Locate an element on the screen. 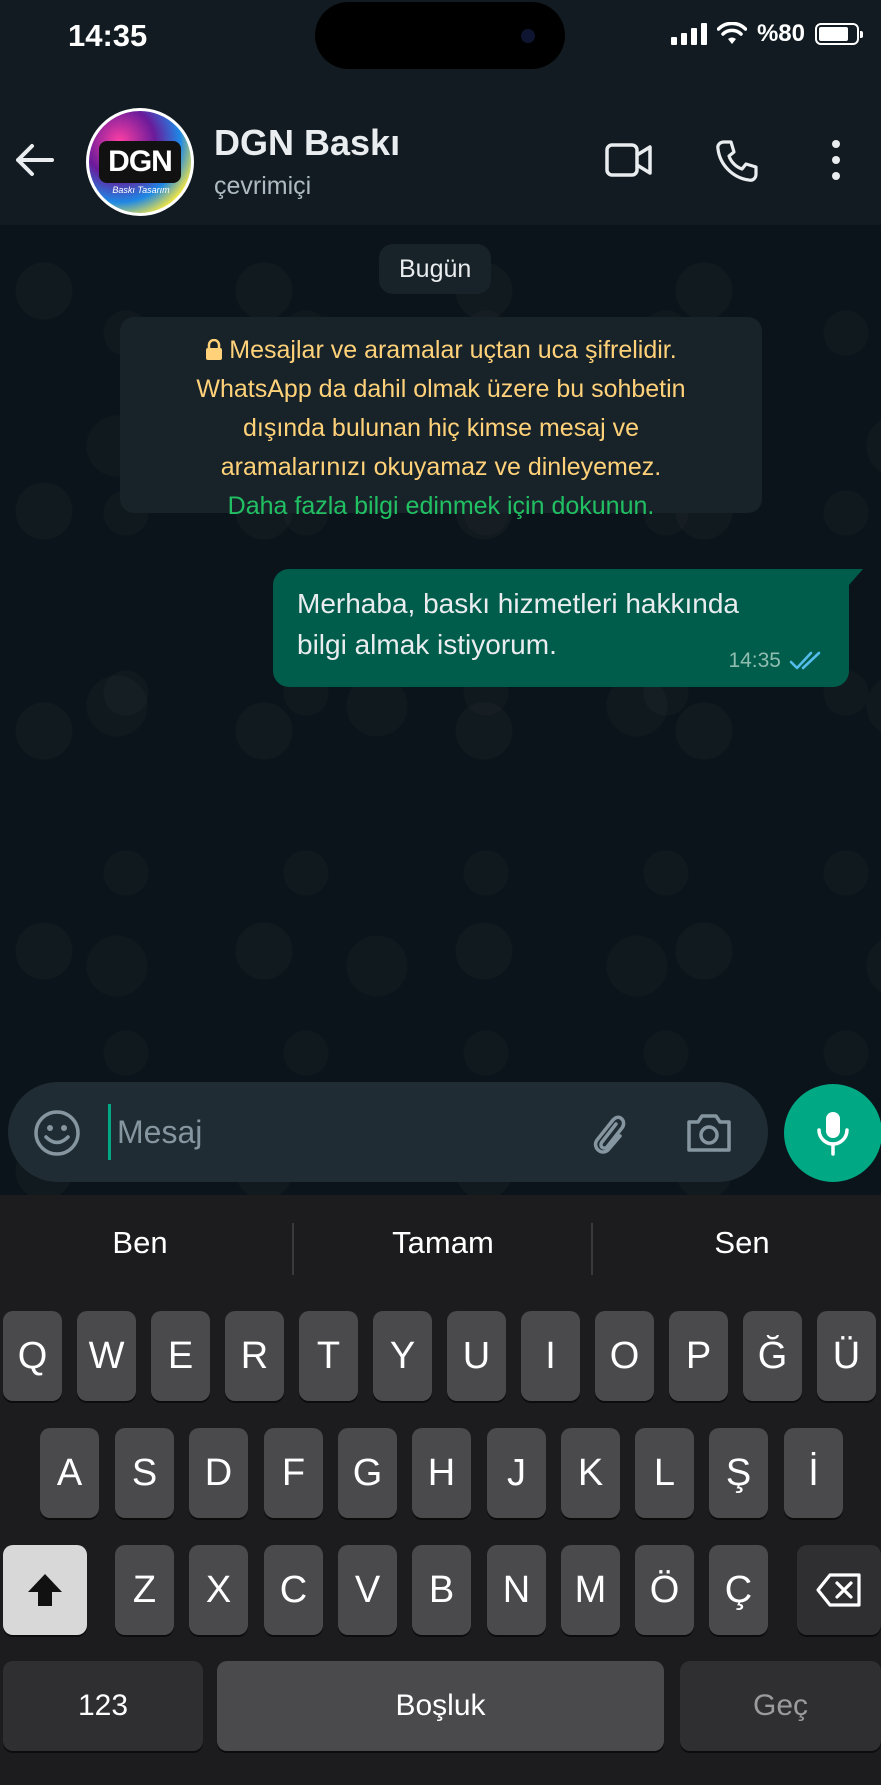 The width and height of the screenshot is (881, 1785). camera-icon is located at coordinates (709, 1132).